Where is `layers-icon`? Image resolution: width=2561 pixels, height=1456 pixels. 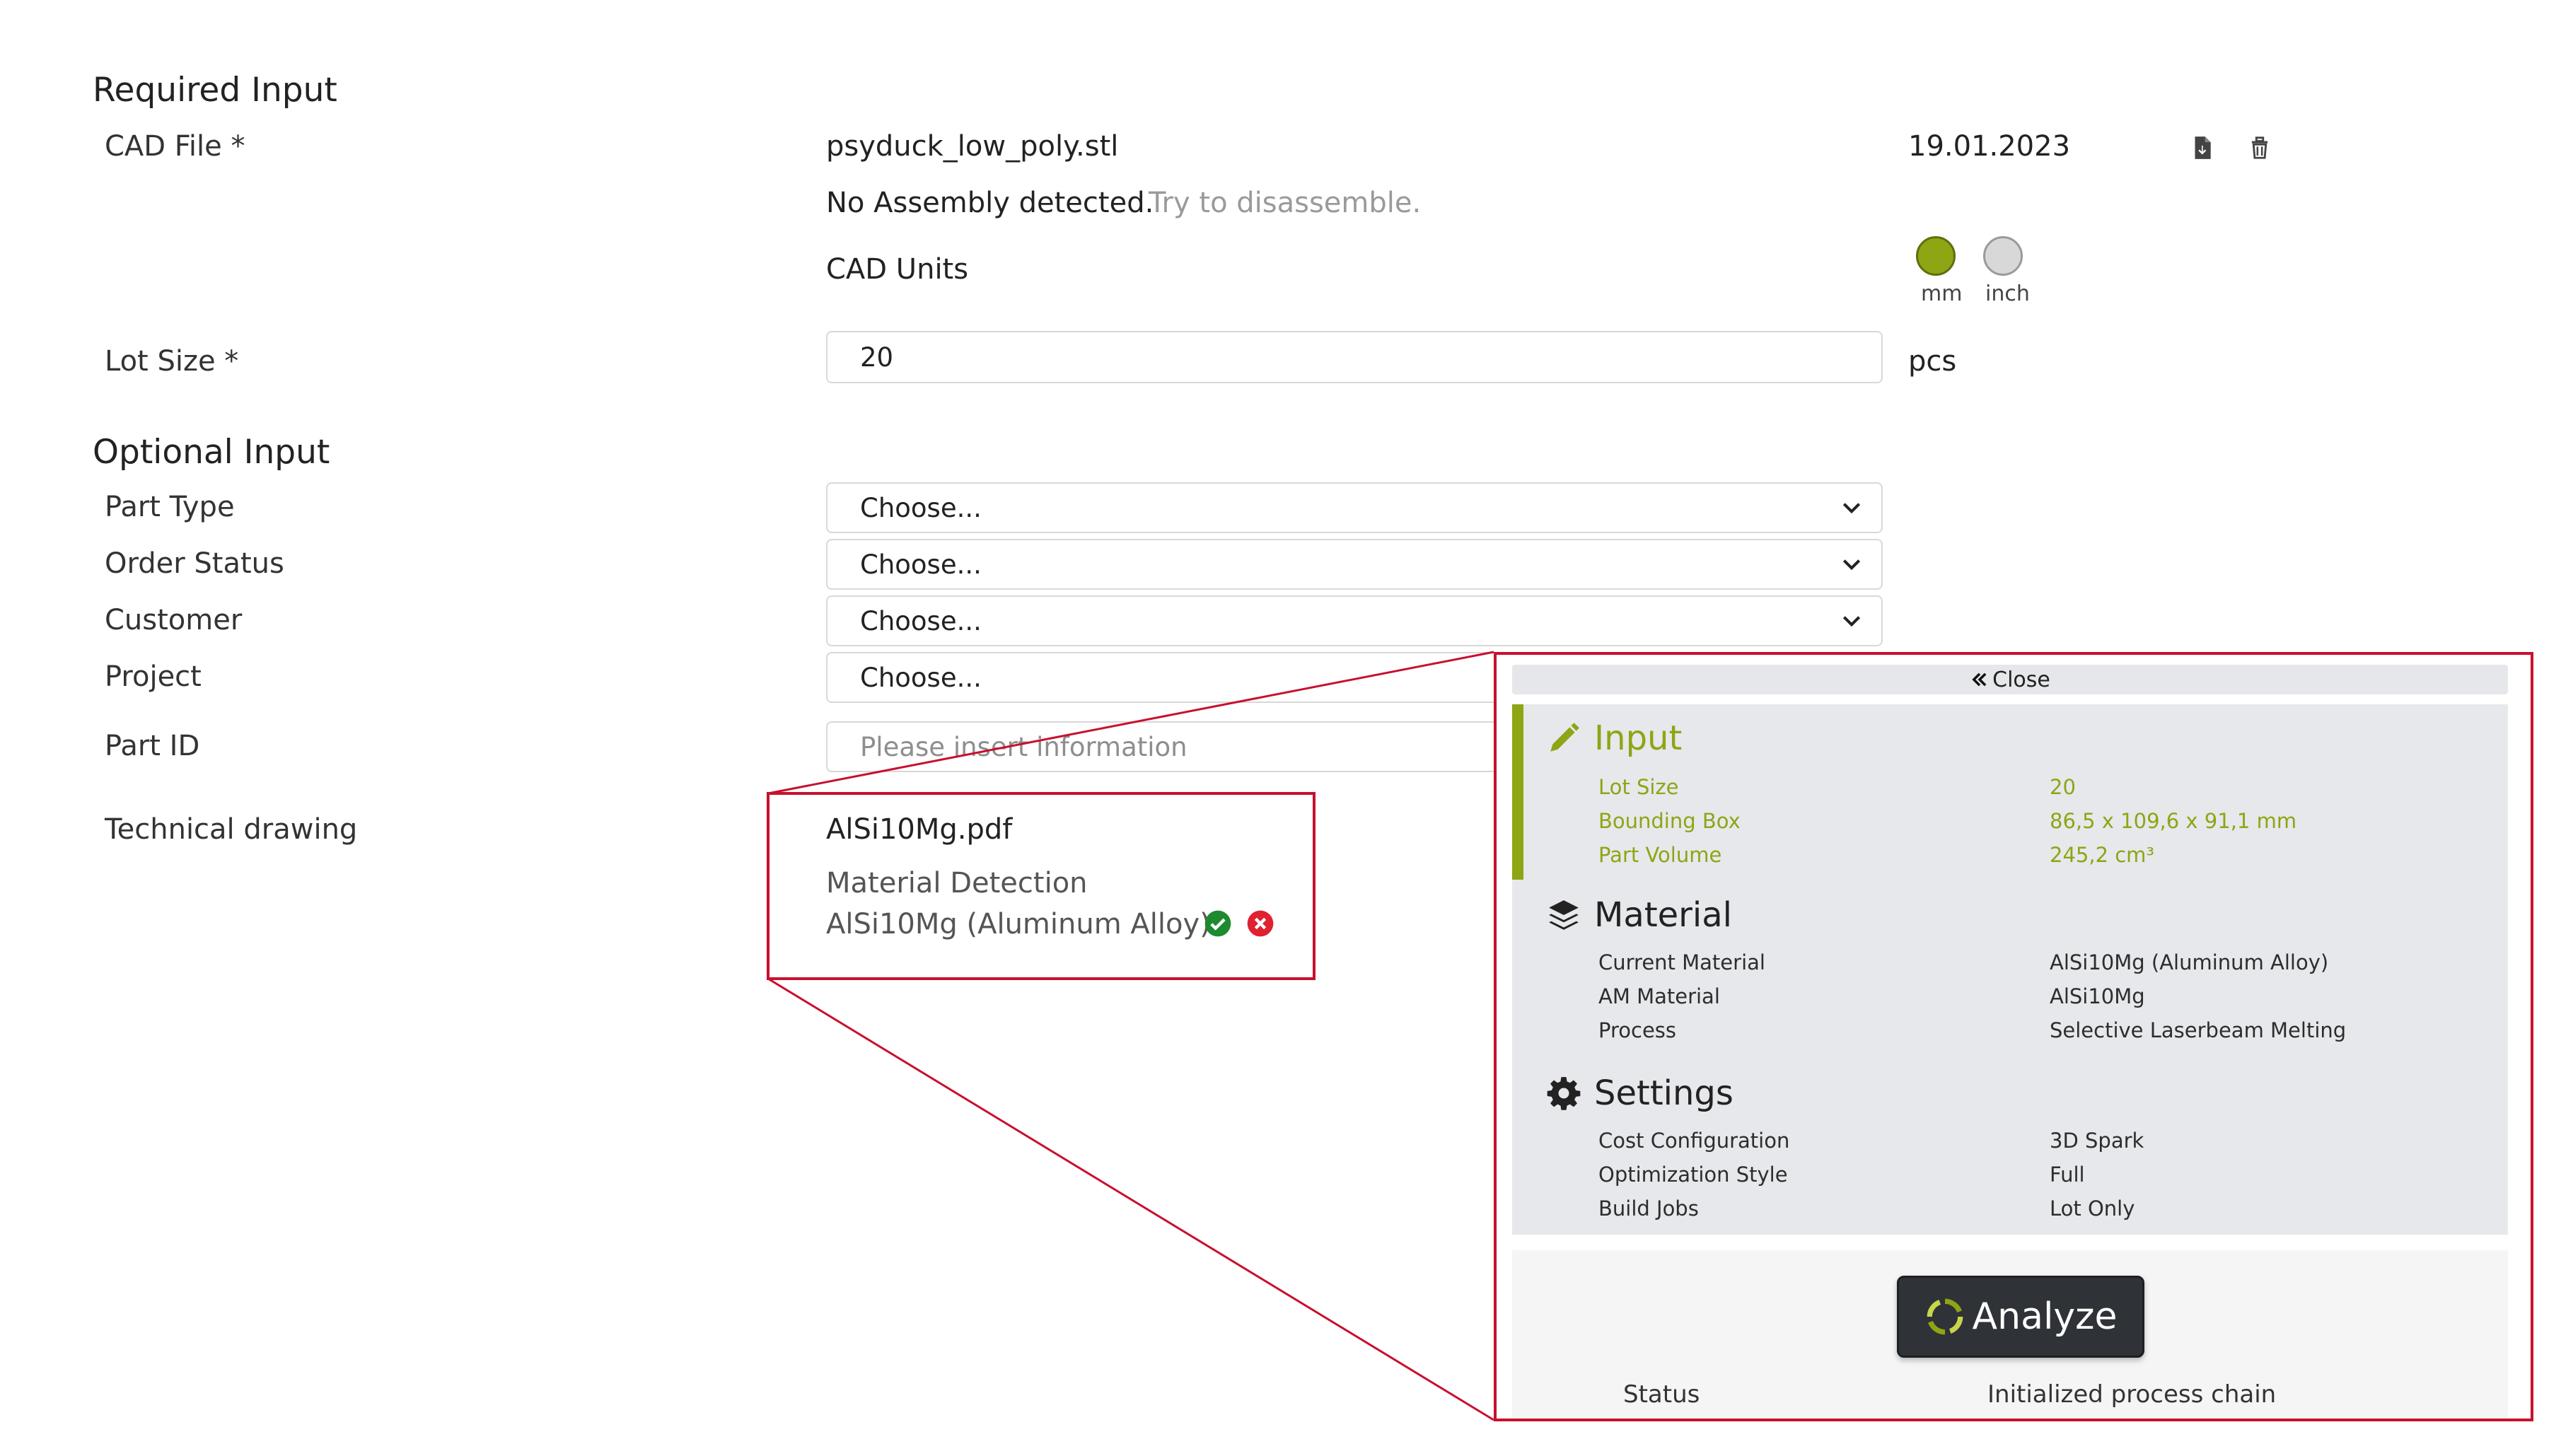 layers-icon is located at coordinates (1564, 915).